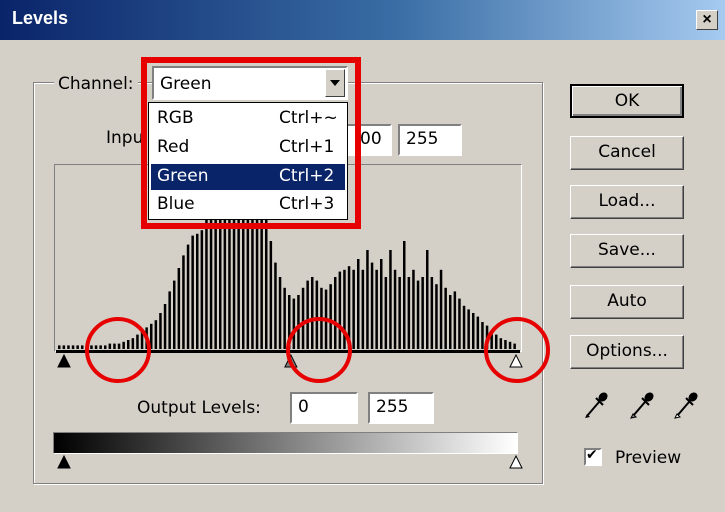 The height and width of the screenshot is (512, 725). I want to click on channel-label: Channel:, so click(96, 84).